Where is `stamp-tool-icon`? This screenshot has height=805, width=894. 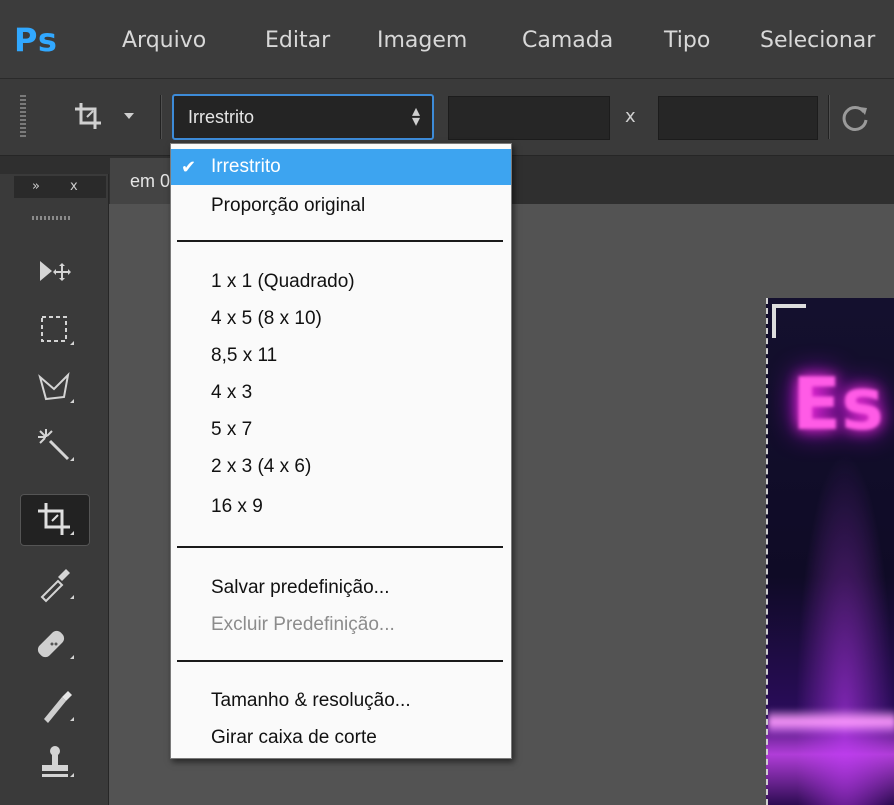
stamp-tool-icon is located at coordinates (55, 762).